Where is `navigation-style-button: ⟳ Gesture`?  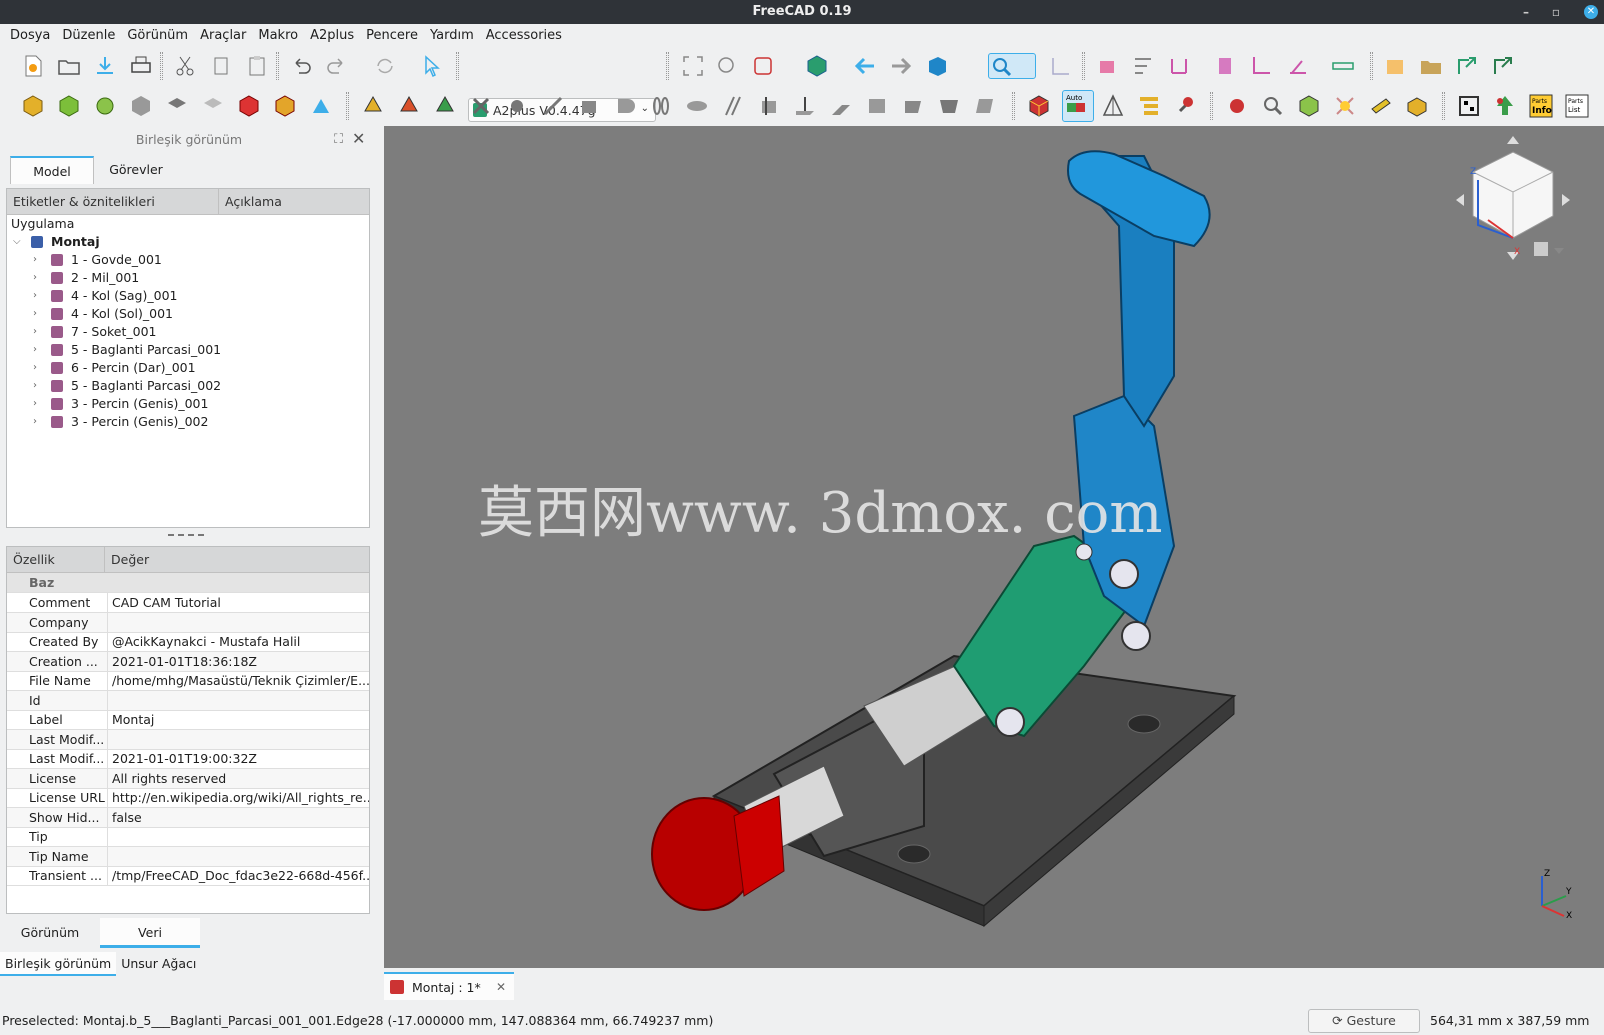 navigation-style-button: ⟳ Gesture is located at coordinates (1364, 1021).